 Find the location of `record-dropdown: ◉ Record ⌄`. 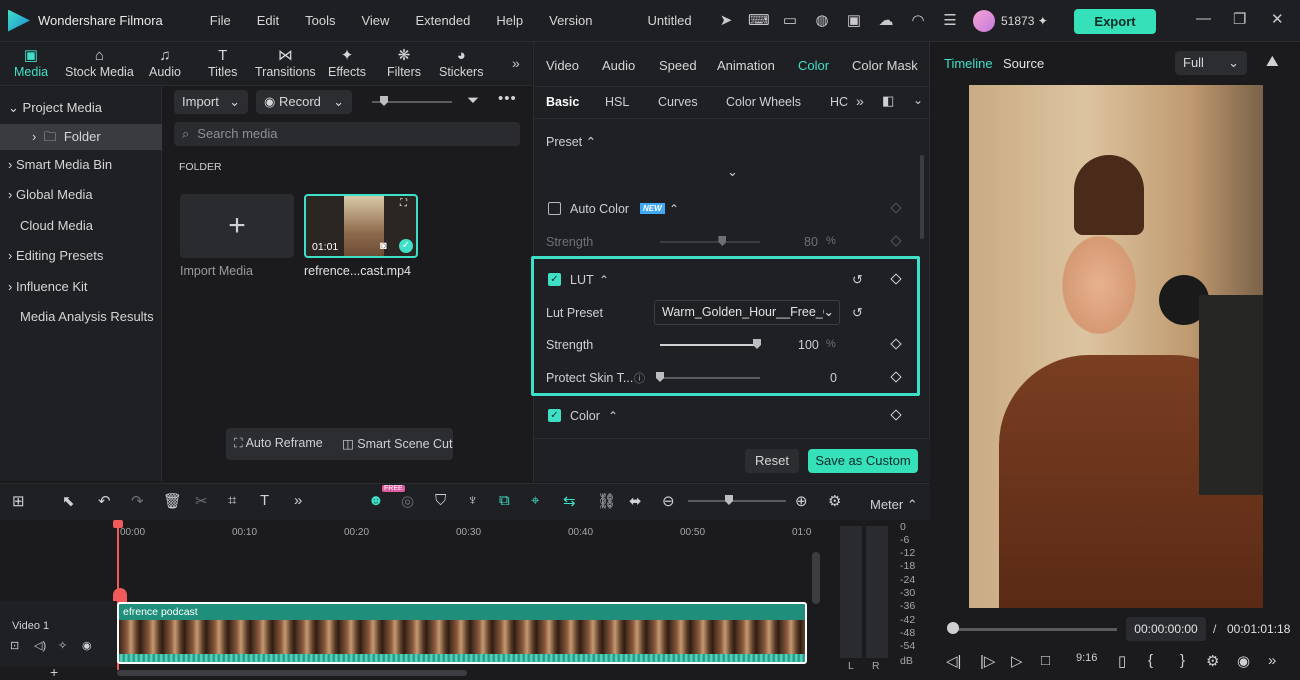

record-dropdown: ◉ Record ⌄ is located at coordinates (304, 102).